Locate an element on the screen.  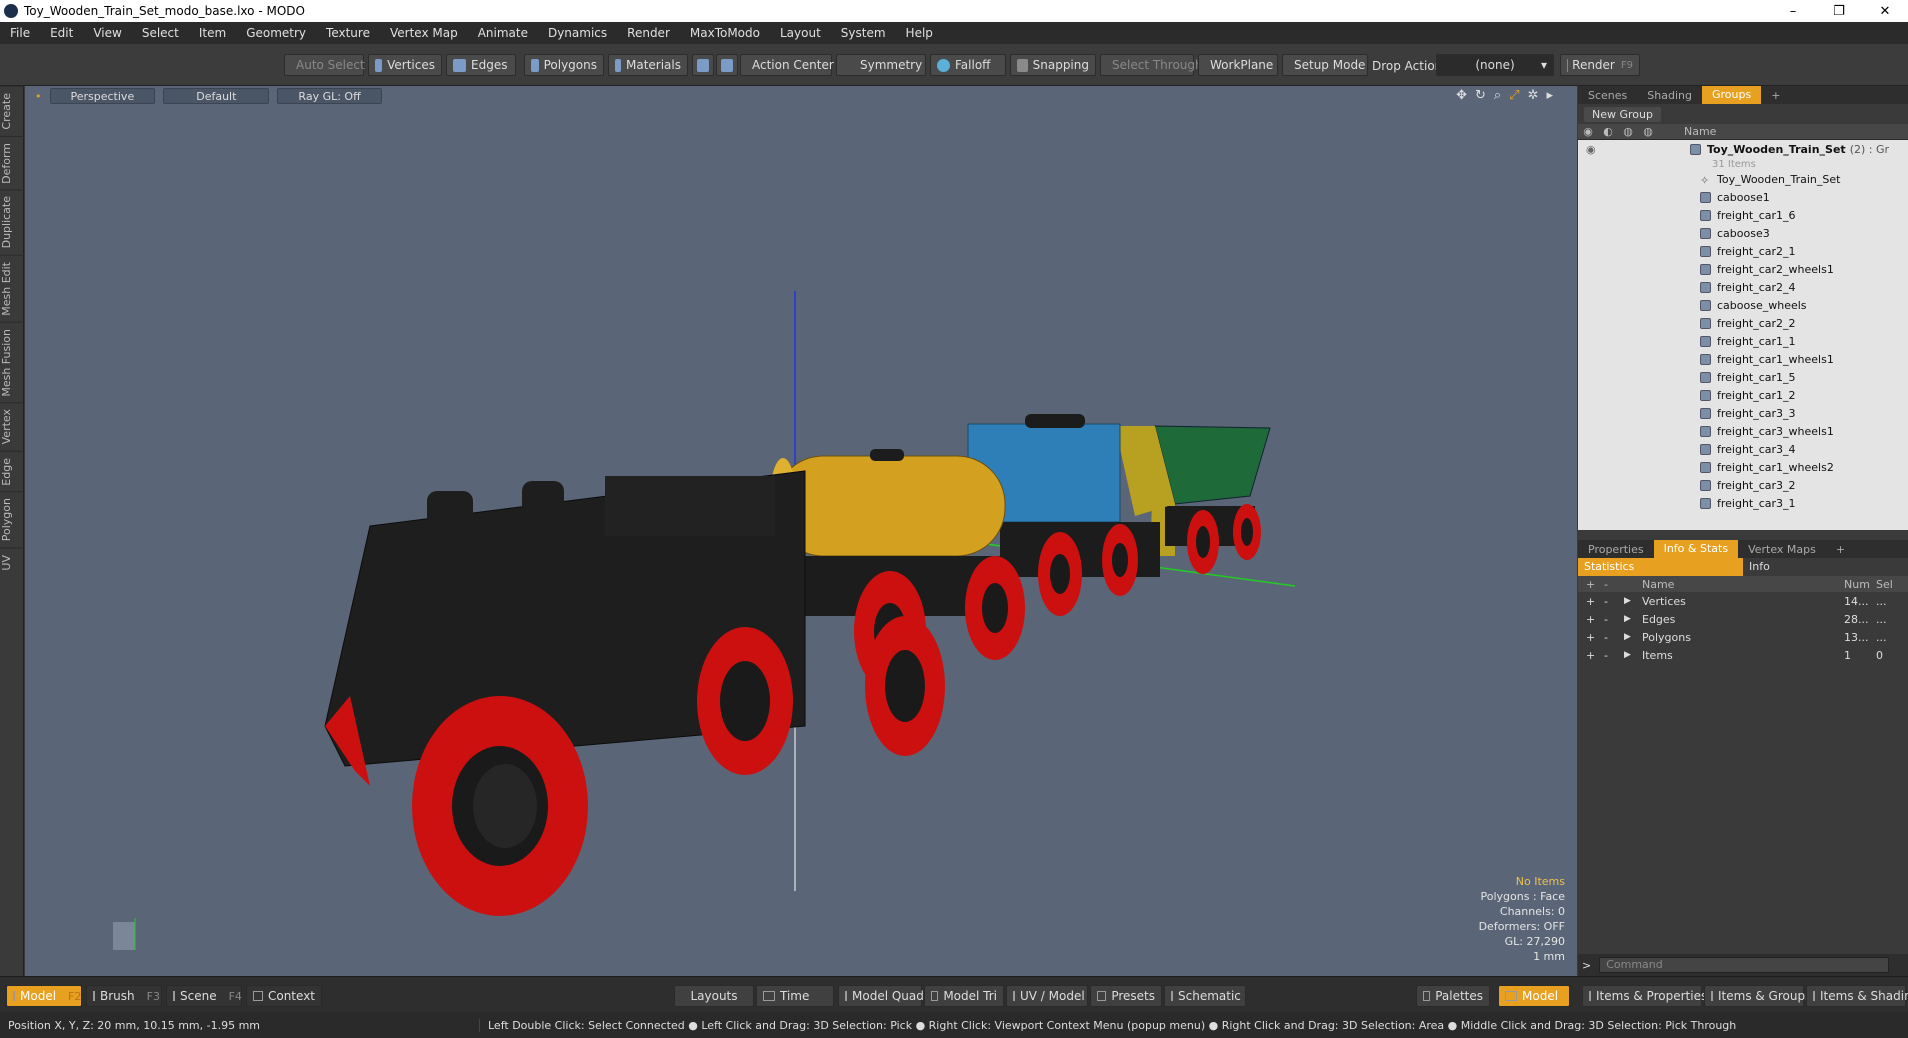
context-layout-button: Context is located at coordinates (284, 996).